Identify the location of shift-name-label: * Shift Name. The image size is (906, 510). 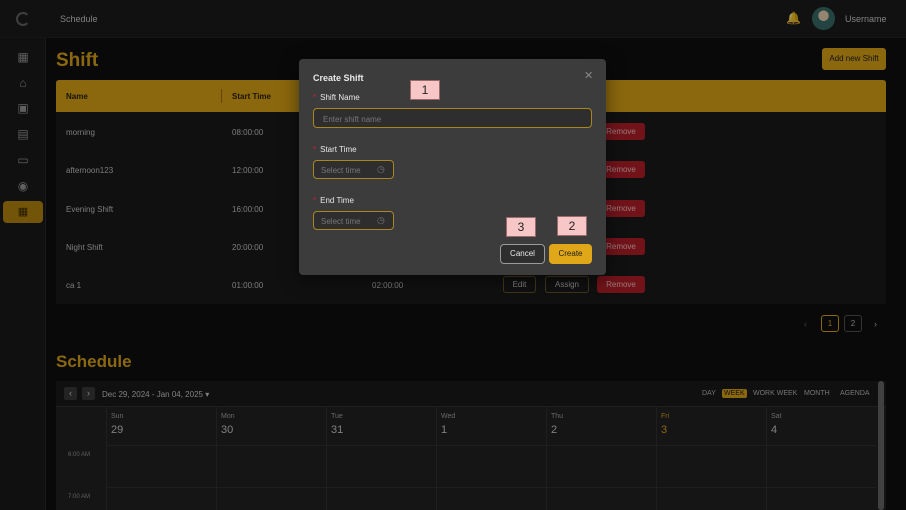
(336, 97).